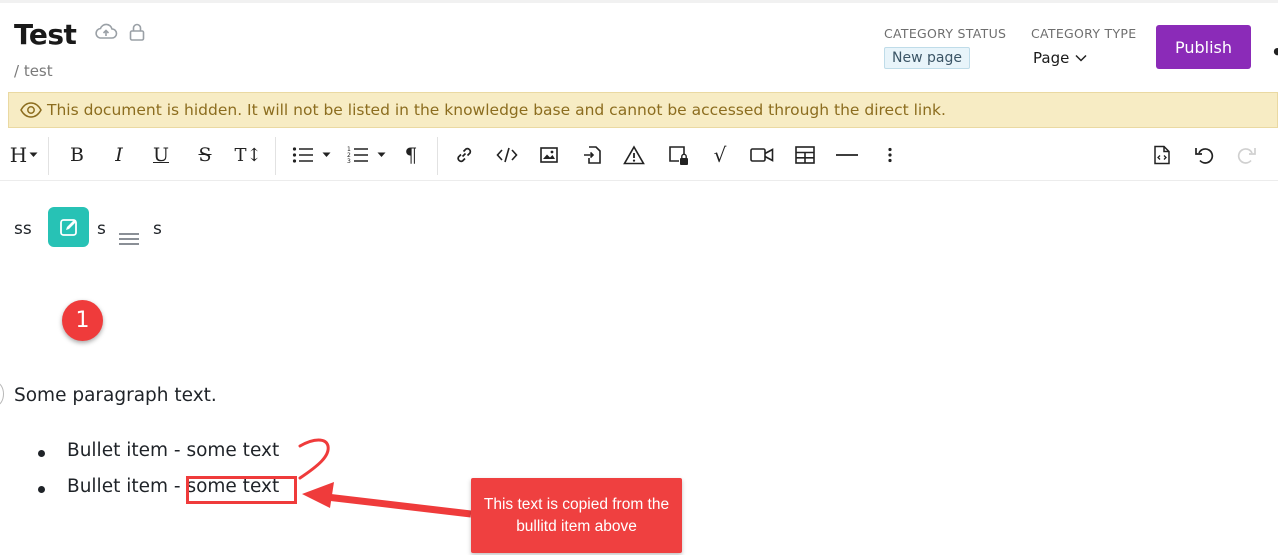 The height and width of the screenshot is (555, 1278). Describe the element at coordinates (385, 478) in the screenshot. I see `annotation-arrows` at that location.